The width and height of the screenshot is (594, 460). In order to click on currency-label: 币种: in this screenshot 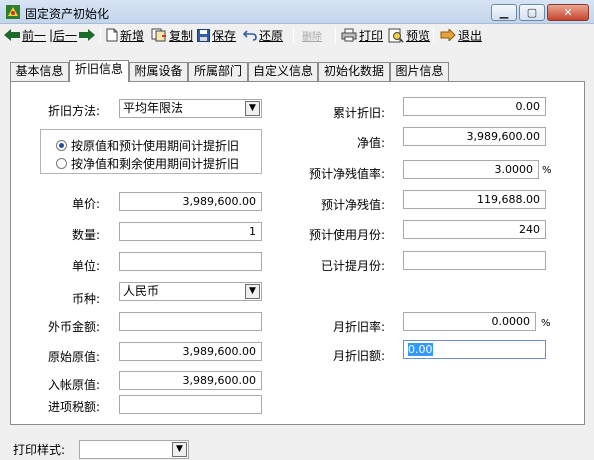, I will do `click(85, 299)`.